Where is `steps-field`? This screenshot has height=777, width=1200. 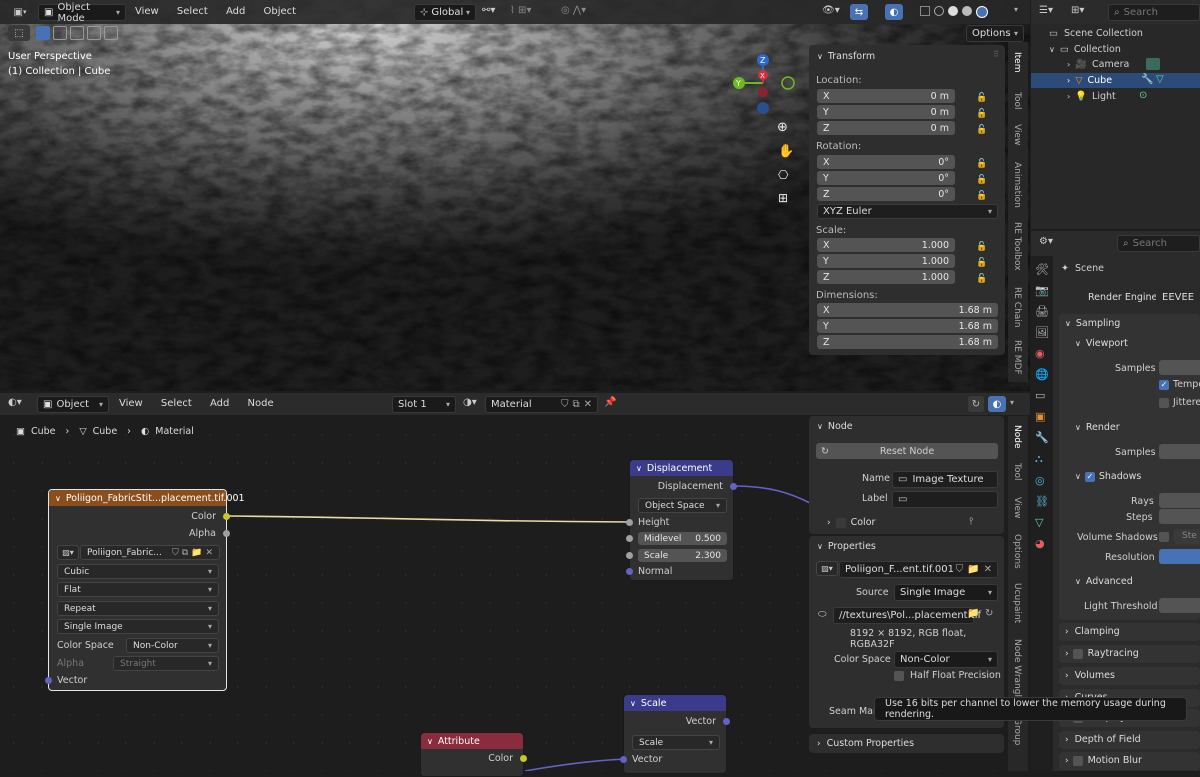 steps-field is located at coordinates (1179, 516).